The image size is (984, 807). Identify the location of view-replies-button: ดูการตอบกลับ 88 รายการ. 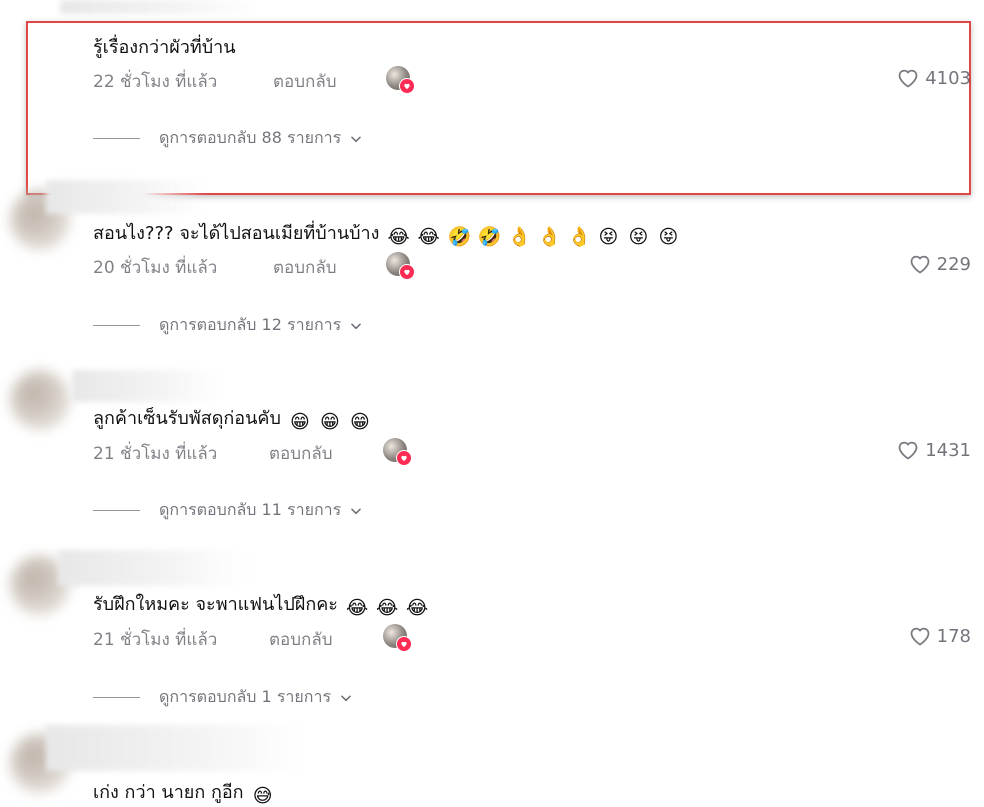
(228, 138).